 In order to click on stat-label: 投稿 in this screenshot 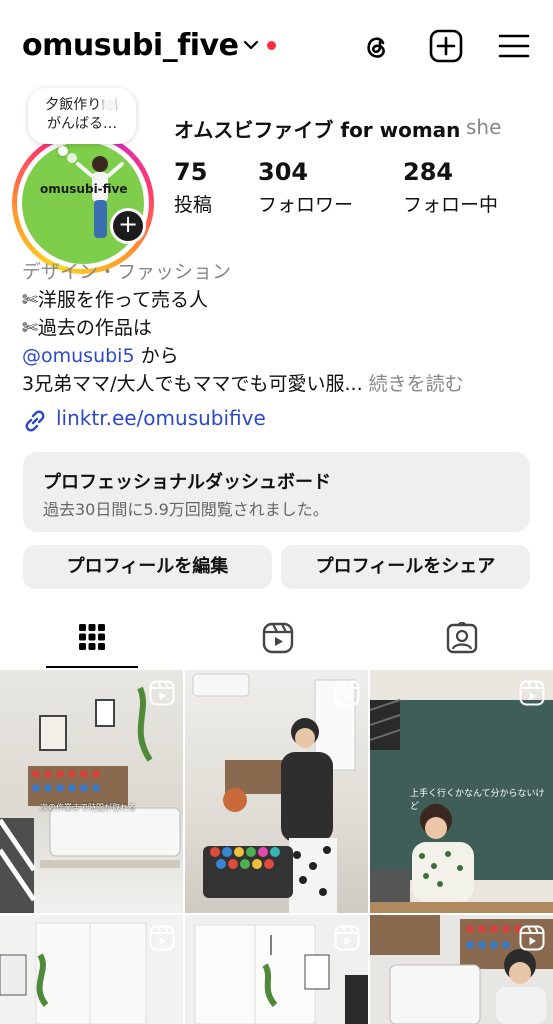, I will do `click(193, 205)`.